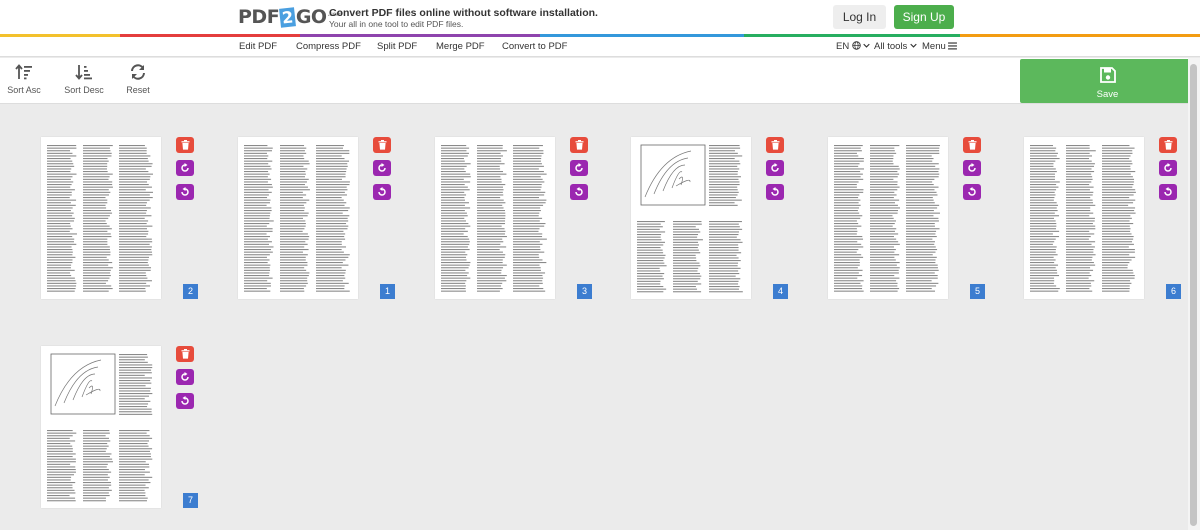  I want to click on floppy-disk-icon, so click(1107, 75).